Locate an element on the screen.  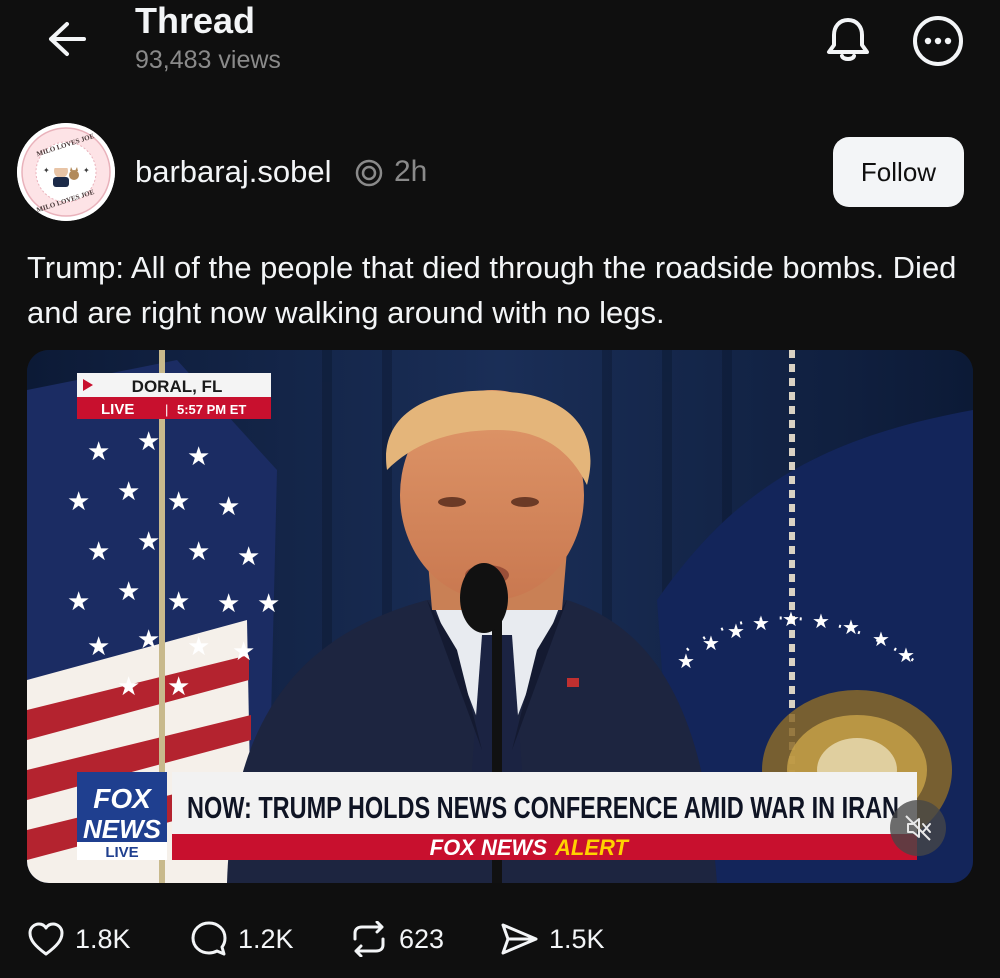
threads-icon is located at coordinates (369, 173).